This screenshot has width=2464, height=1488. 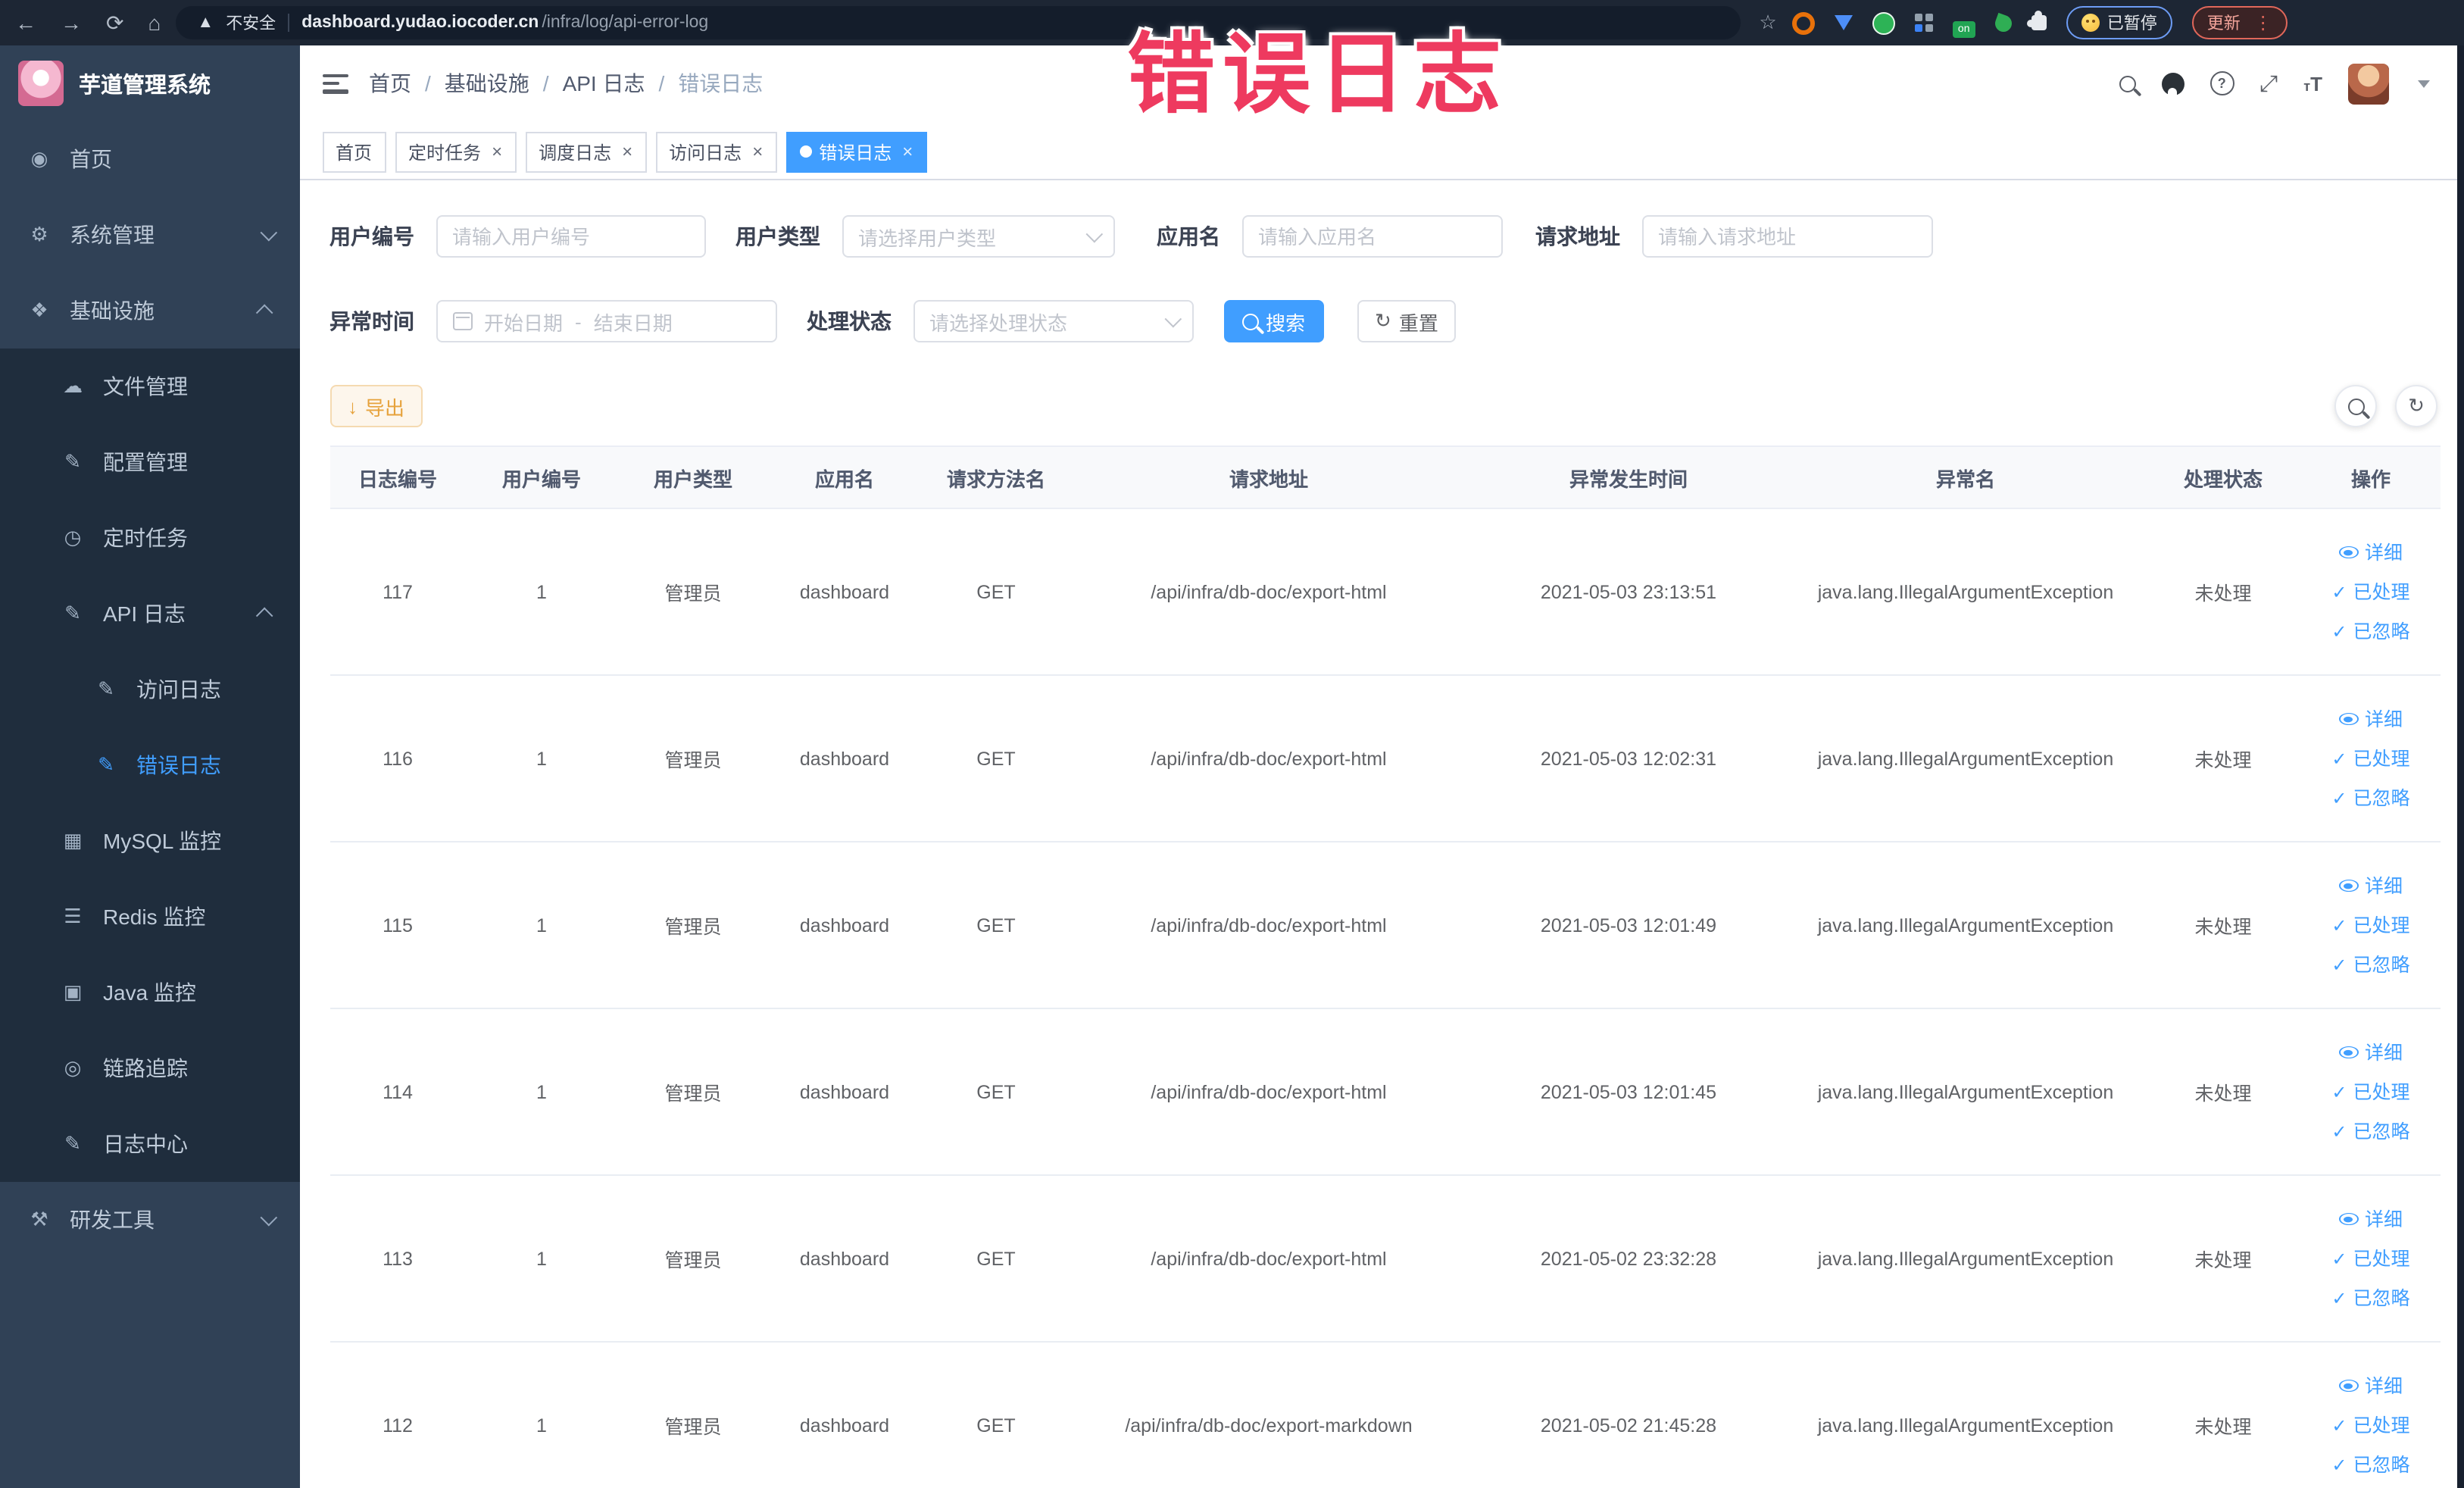 What do you see at coordinates (1803, 22) in the screenshot?
I see `extension-orange-icon` at bounding box center [1803, 22].